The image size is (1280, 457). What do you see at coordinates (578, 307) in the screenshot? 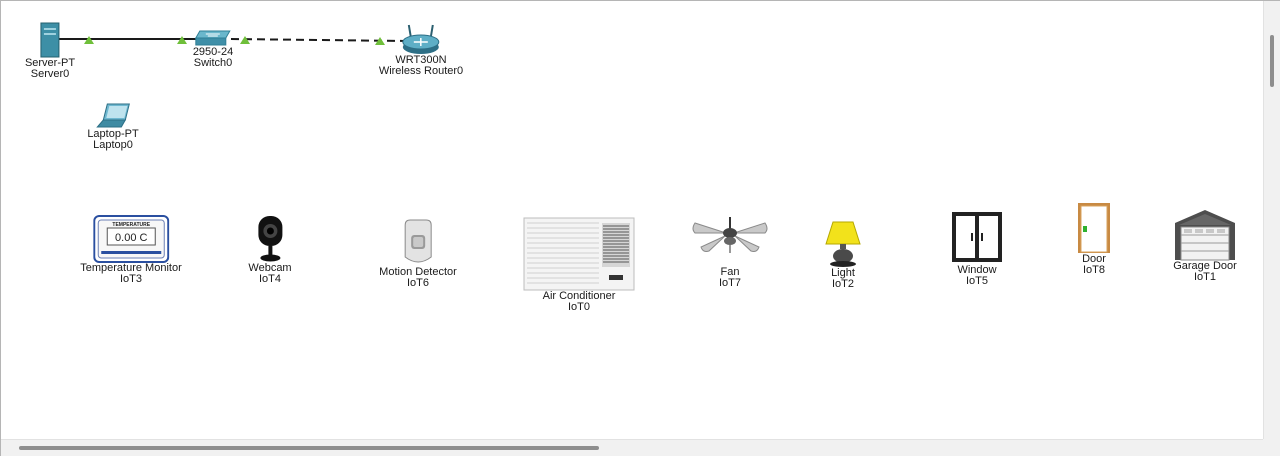
I see `device-name-label: IoT0` at bounding box center [578, 307].